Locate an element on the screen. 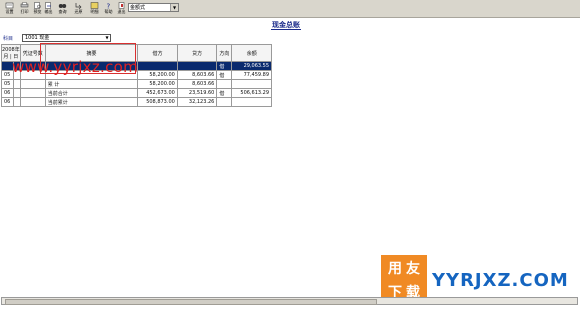  query-button: 查询 is located at coordinates (62, 8).